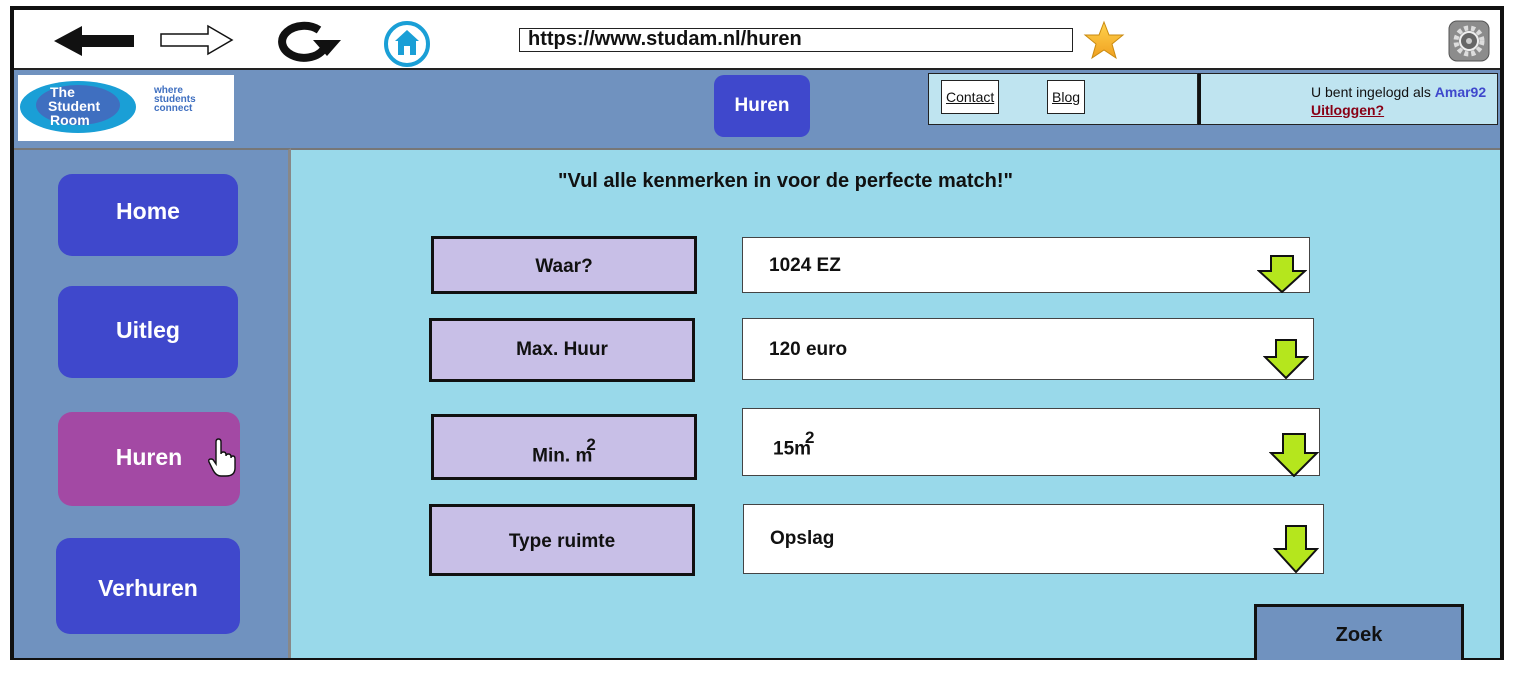 The image size is (1526, 676). Describe the element at coordinates (564, 265) in the screenshot. I see `field-label-waar: Waar?` at that location.